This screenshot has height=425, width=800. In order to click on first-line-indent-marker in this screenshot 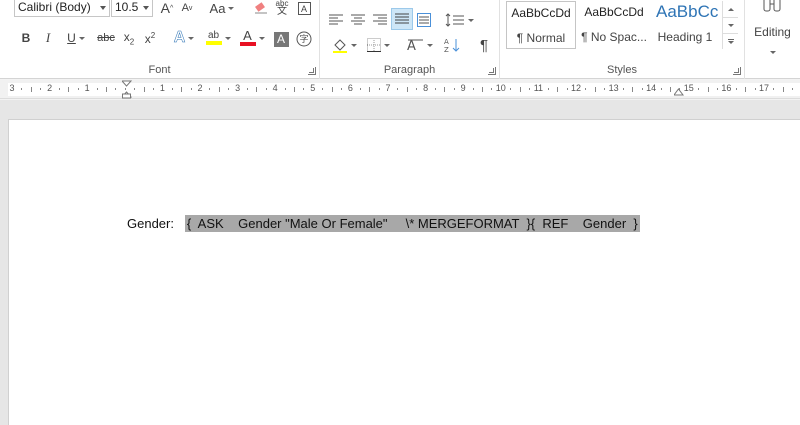, I will do `click(126, 91)`.